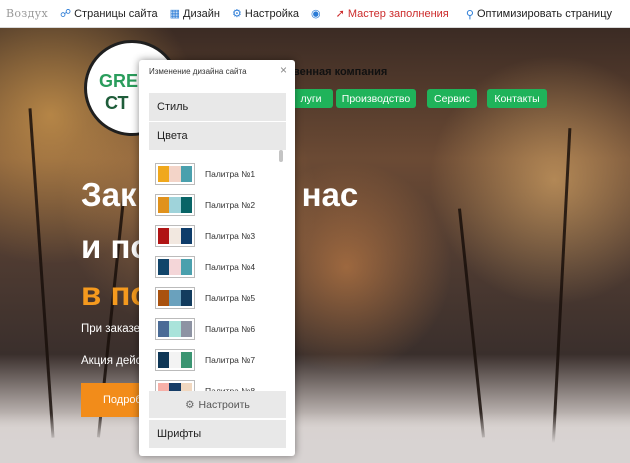 The width and height of the screenshot is (630, 463). I want to click on design-link: ▦ Дизайн, so click(194, 14).